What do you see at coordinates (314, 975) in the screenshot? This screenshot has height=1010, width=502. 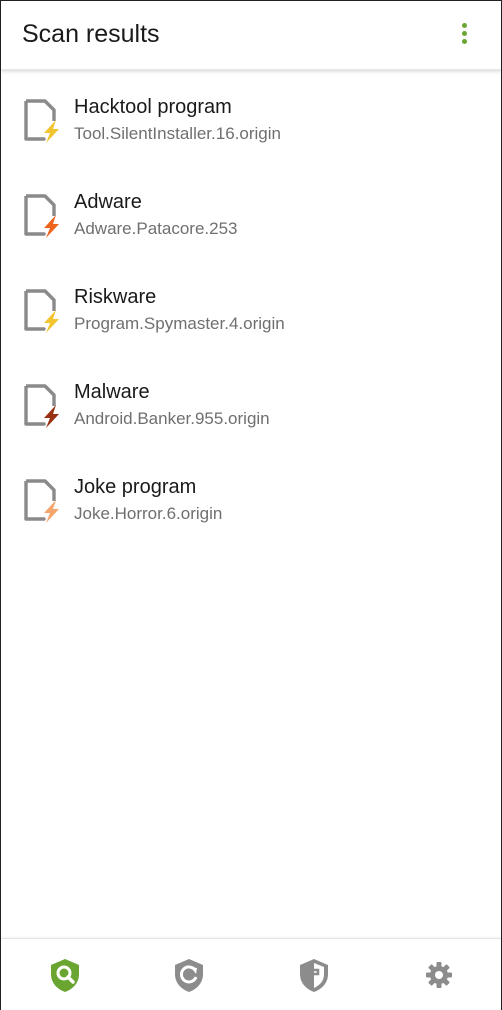 I see `shield-firewall-icon` at bounding box center [314, 975].